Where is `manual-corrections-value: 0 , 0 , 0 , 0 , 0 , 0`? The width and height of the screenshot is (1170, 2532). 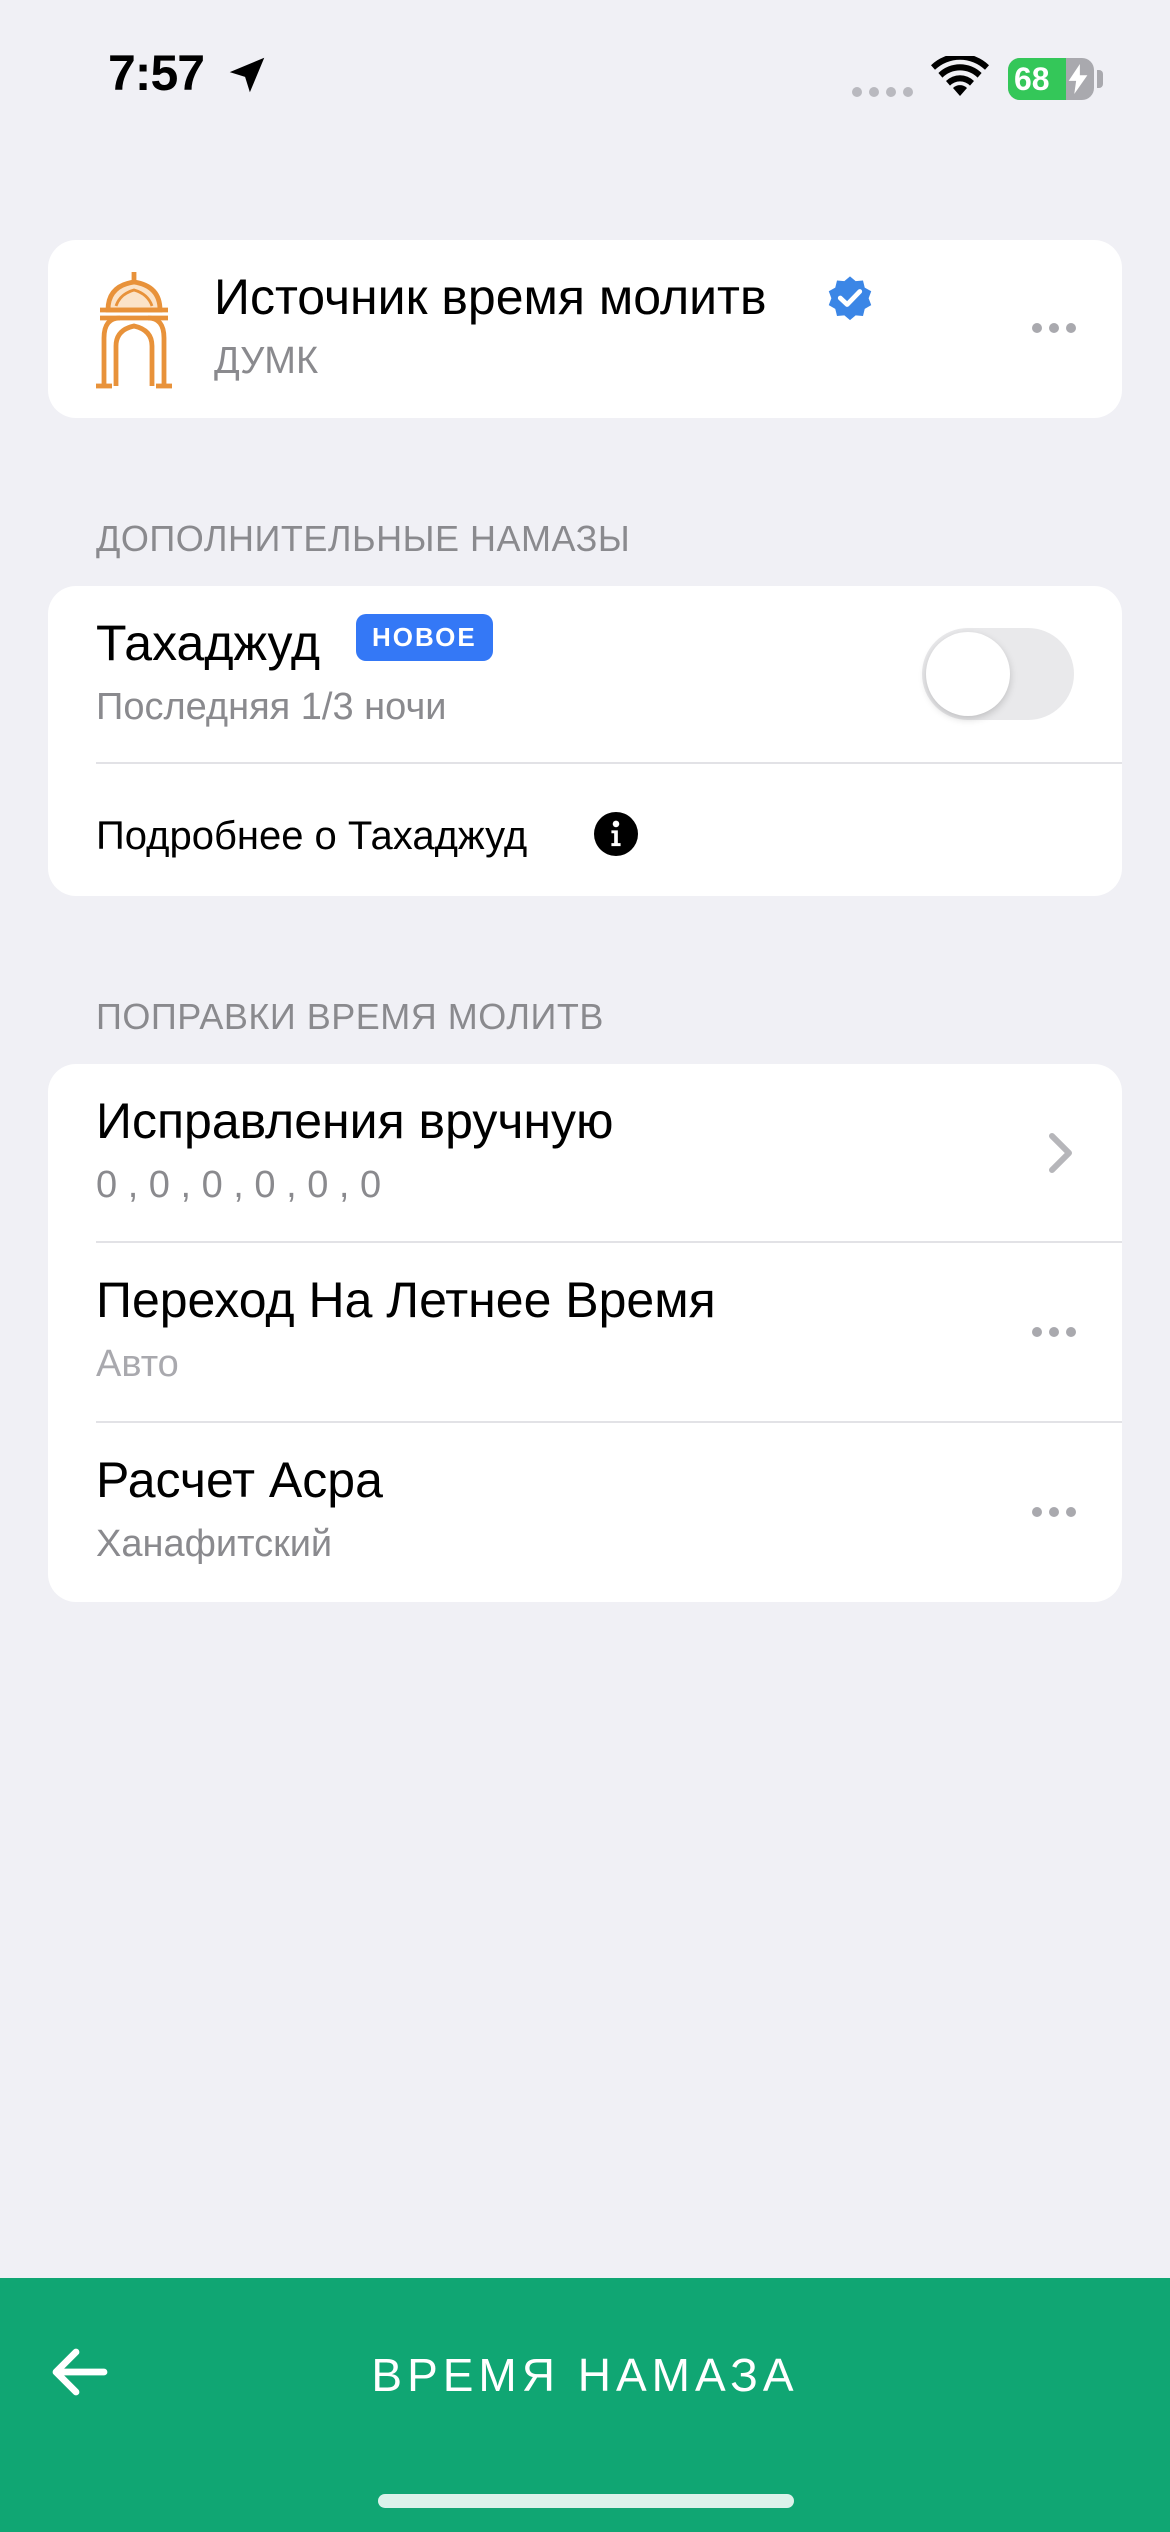
manual-corrections-value: 0 , 0 , 0 , 0 , 0 , 0 is located at coordinates (239, 1185).